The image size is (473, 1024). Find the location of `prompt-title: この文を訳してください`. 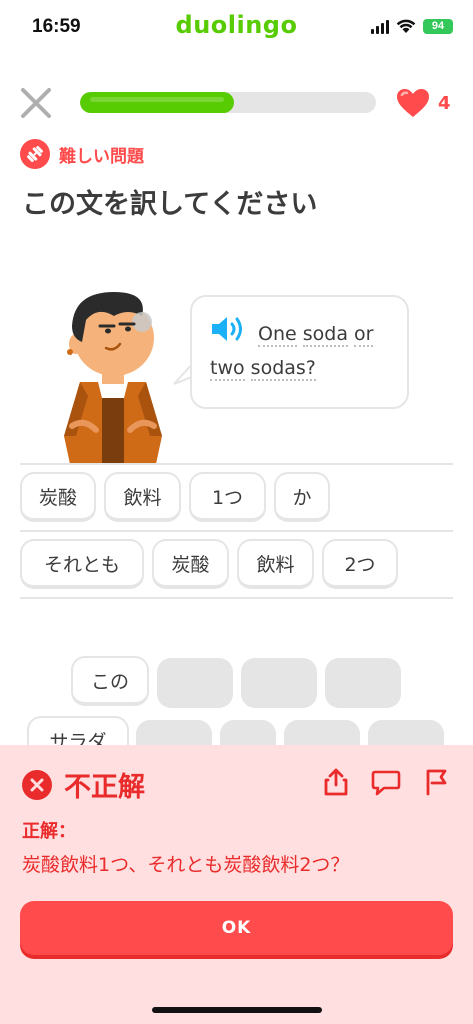

prompt-title: この文を訳してください is located at coordinates (170, 204).